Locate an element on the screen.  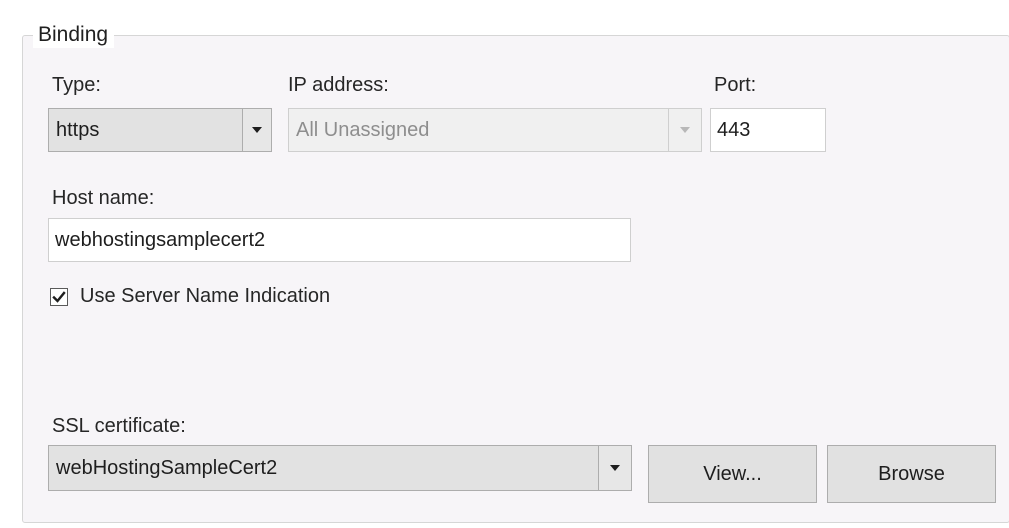
ssl-certificate-select-value: webHostingSampleCert2 is located at coordinates (167, 467).